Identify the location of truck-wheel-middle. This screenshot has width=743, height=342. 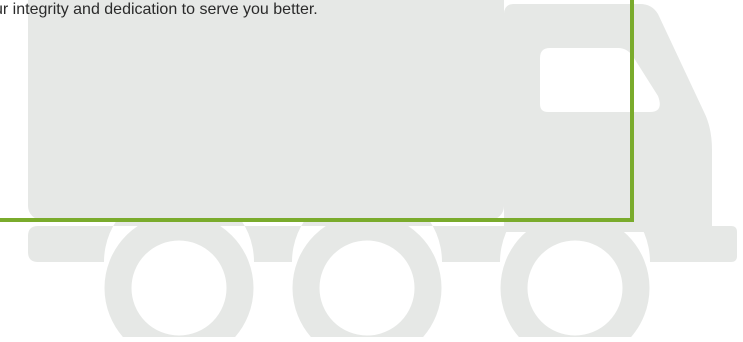
(367, 277).